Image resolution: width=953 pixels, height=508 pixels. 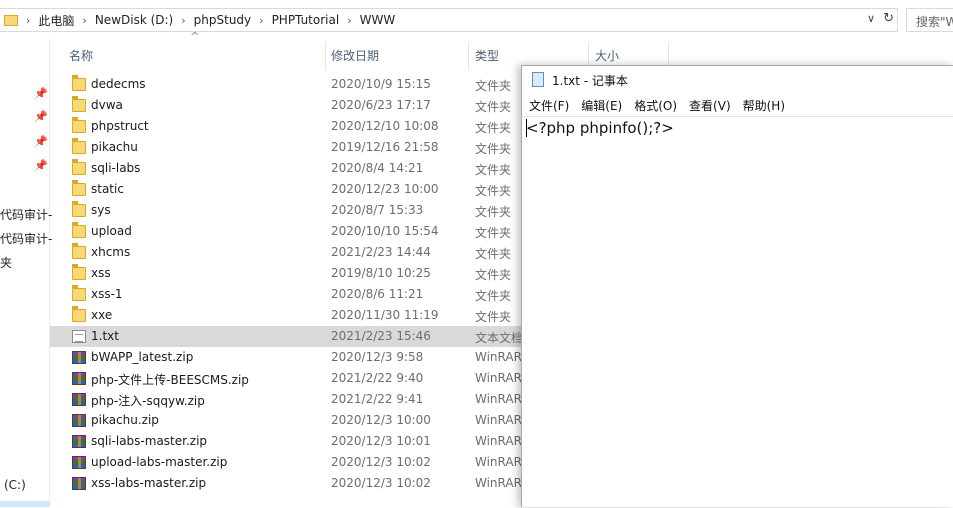 I want to click on menu-file: 文件(F), so click(x=549, y=106).